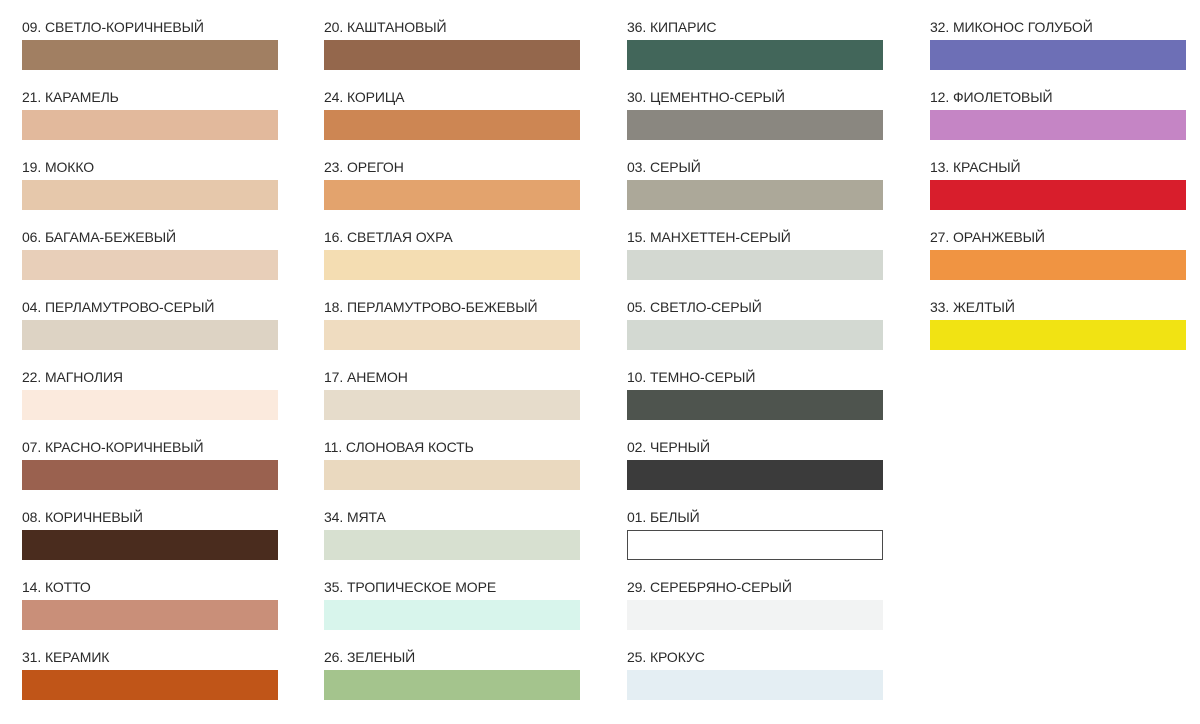 The image size is (1200, 724). I want to click on color-swatch-item: 17. АНЕМОН, so click(452, 402).